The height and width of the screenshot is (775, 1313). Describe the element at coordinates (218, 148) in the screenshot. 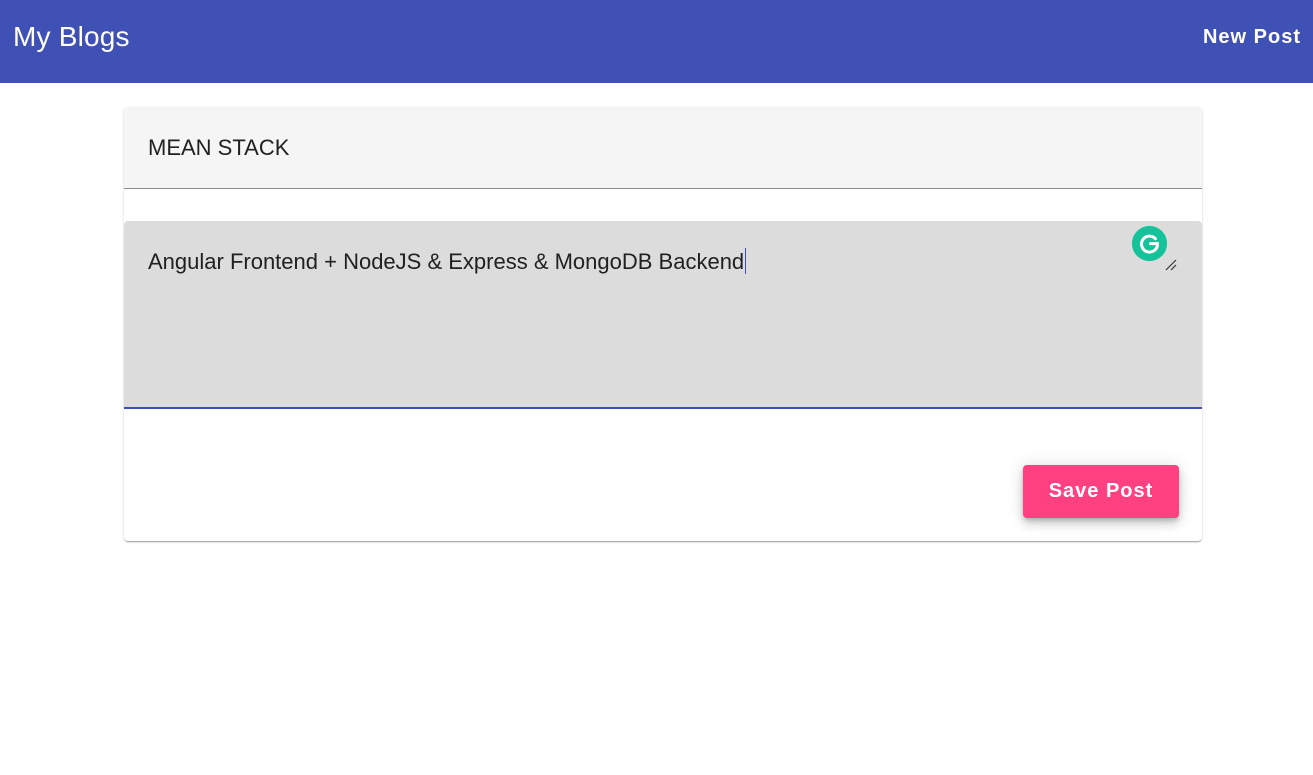

I see `post-title-input: MEAN STACK` at that location.